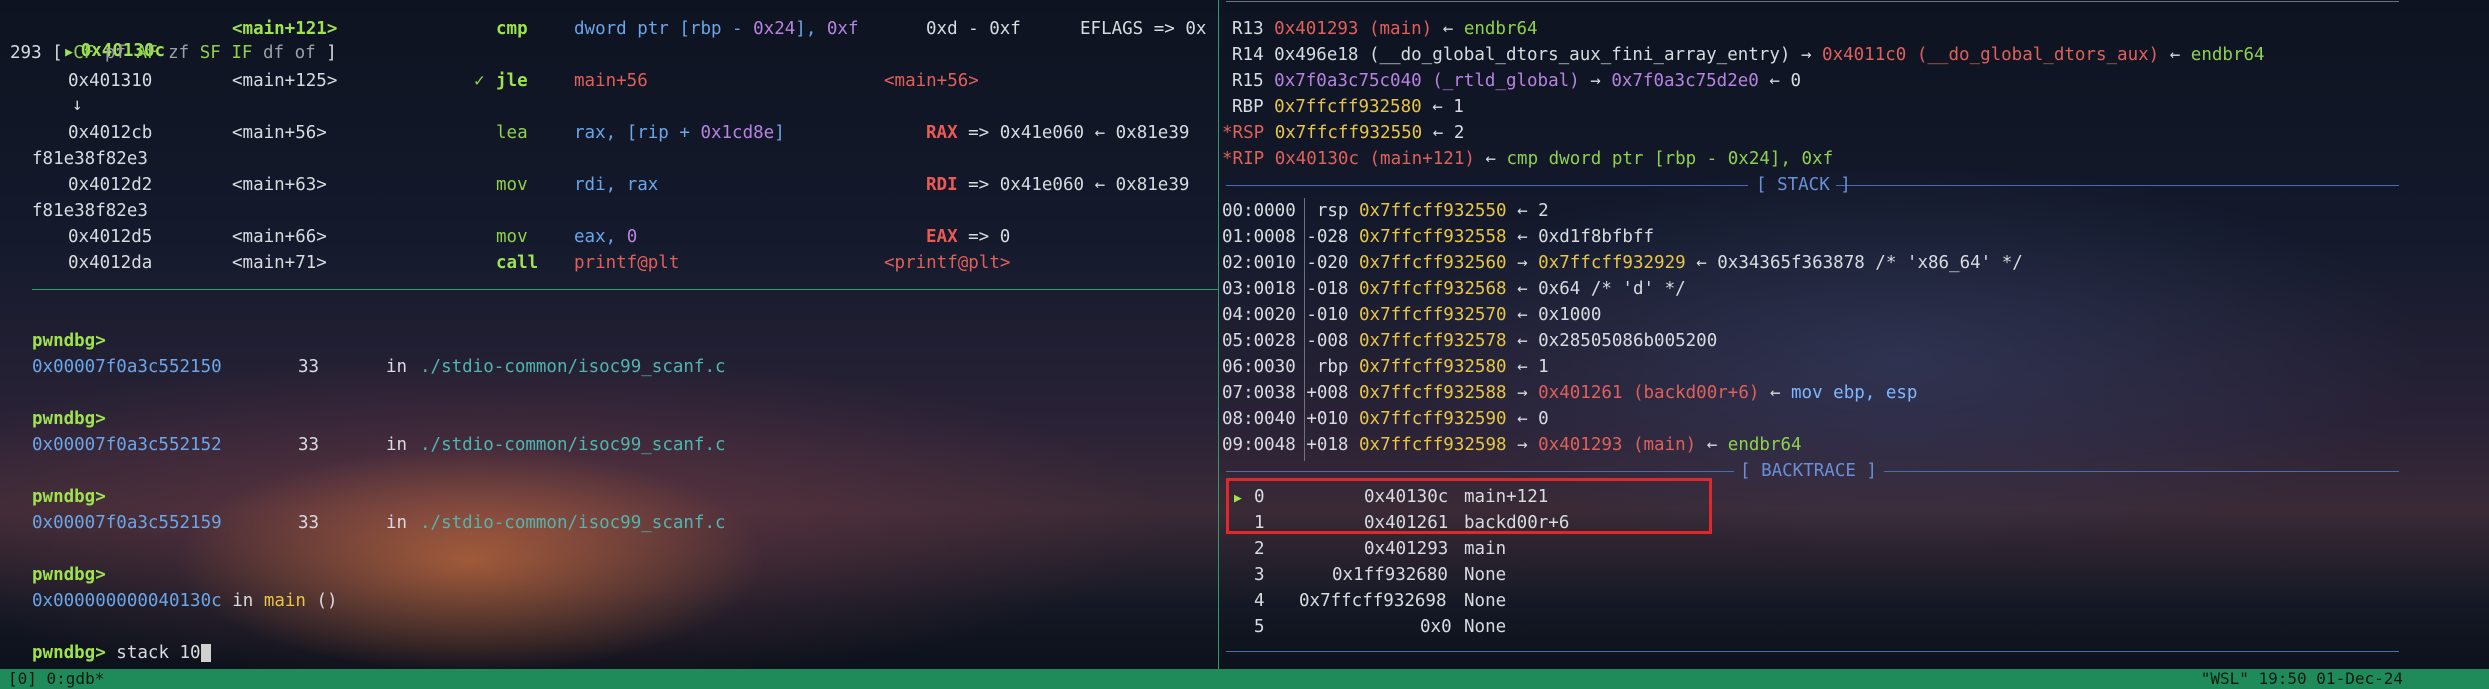 Image resolution: width=2489 pixels, height=689 pixels. I want to click on console-current-location: 0x000000000040130c in main (), so click(185, 601).